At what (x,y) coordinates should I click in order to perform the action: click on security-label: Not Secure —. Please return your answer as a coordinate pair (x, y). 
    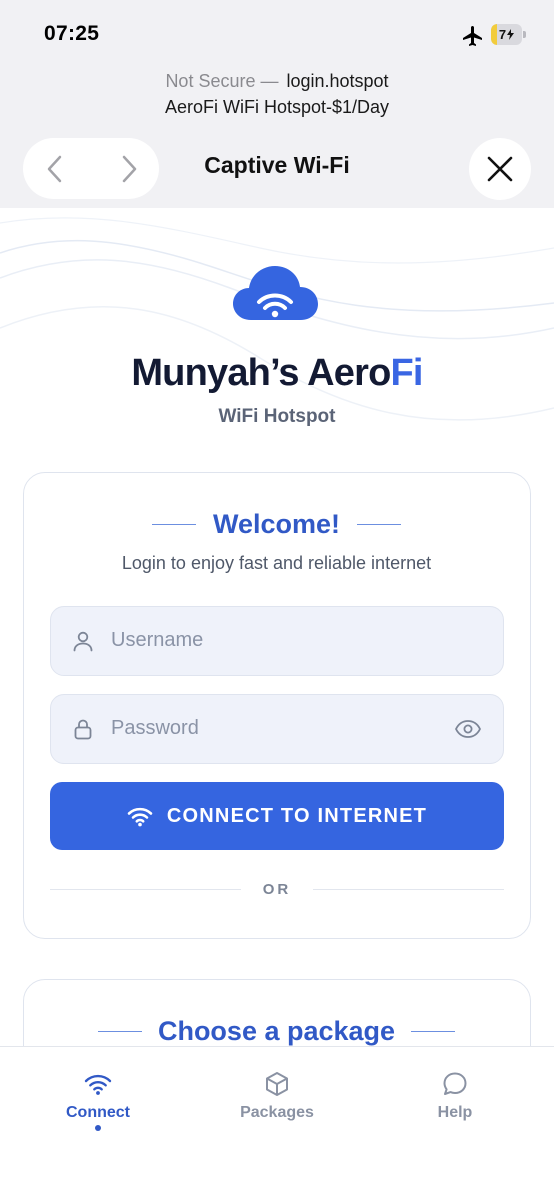
    Looking at the image, I should click on (222, 81).